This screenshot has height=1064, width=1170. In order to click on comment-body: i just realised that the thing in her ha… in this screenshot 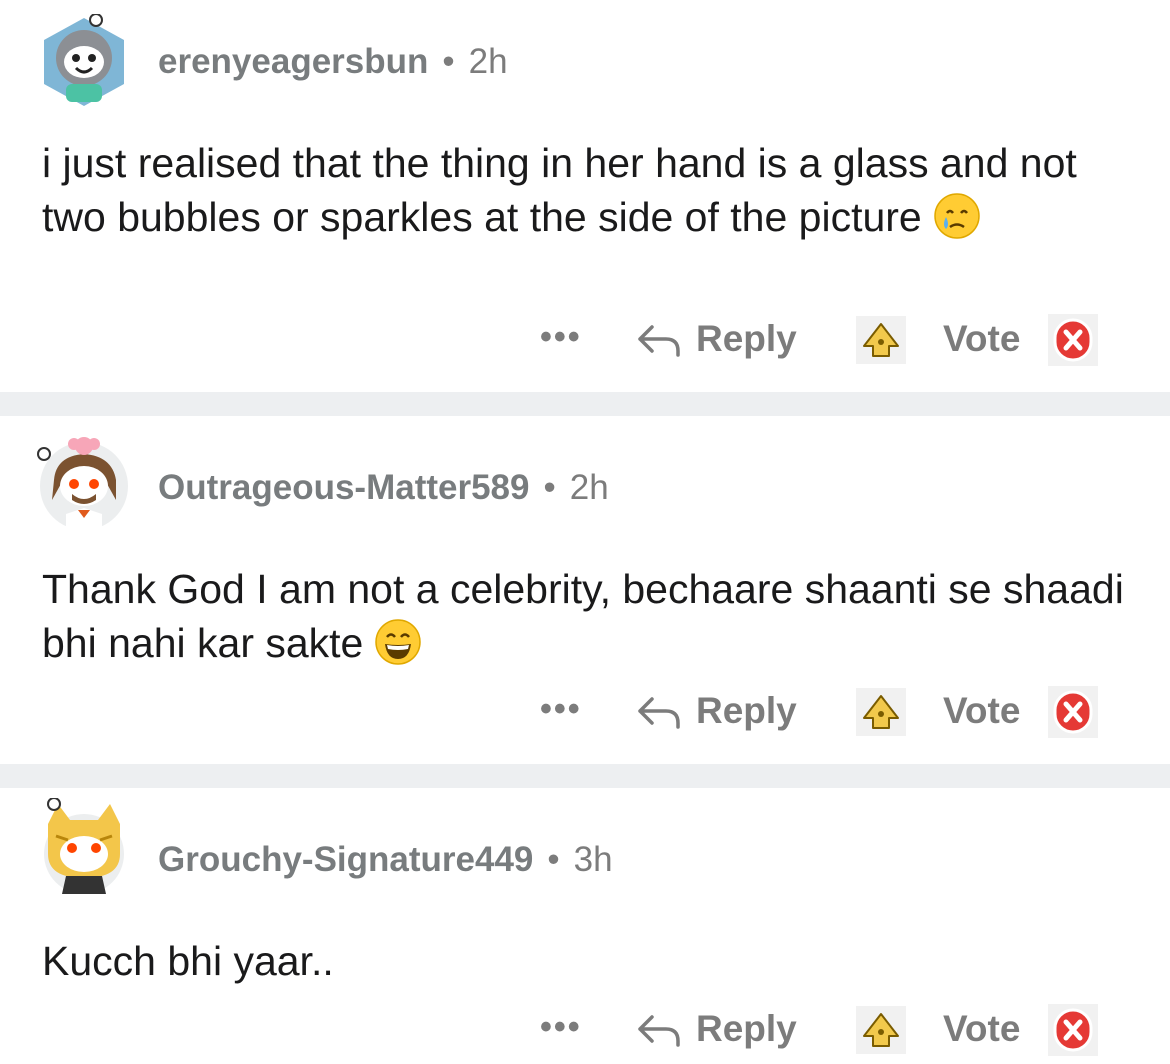, I will do `click(587, 190)`.